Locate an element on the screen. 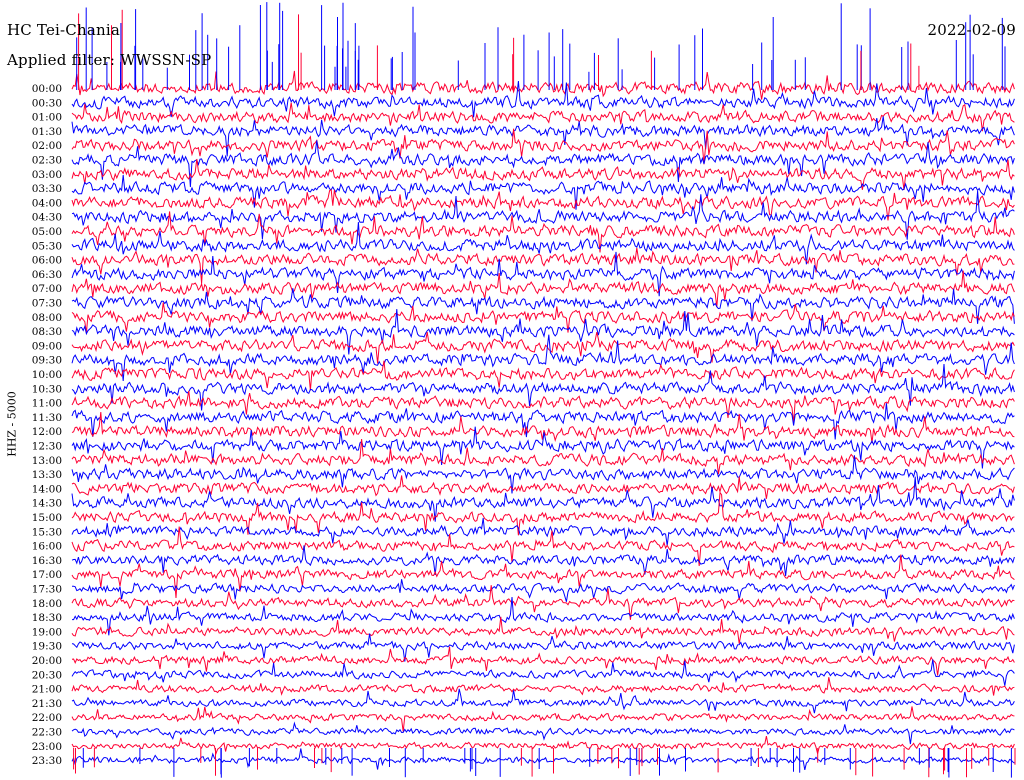 The image size is (1024, 780). row-time-label: 08:30 is located at coordinates (47, 332).